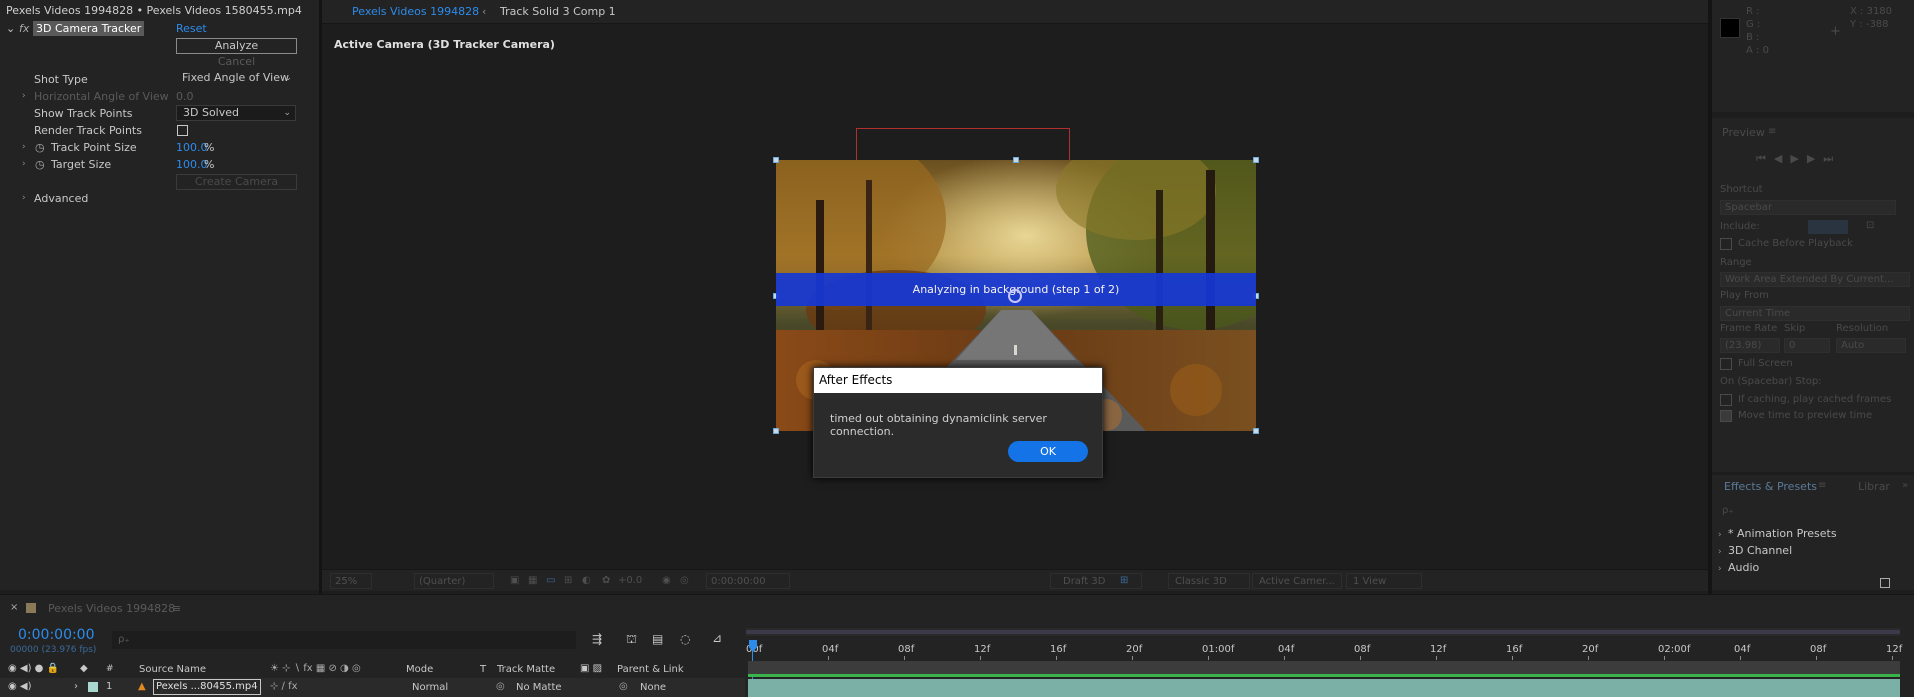  I want to click on anchor-point-icon, so click(1015, 296).